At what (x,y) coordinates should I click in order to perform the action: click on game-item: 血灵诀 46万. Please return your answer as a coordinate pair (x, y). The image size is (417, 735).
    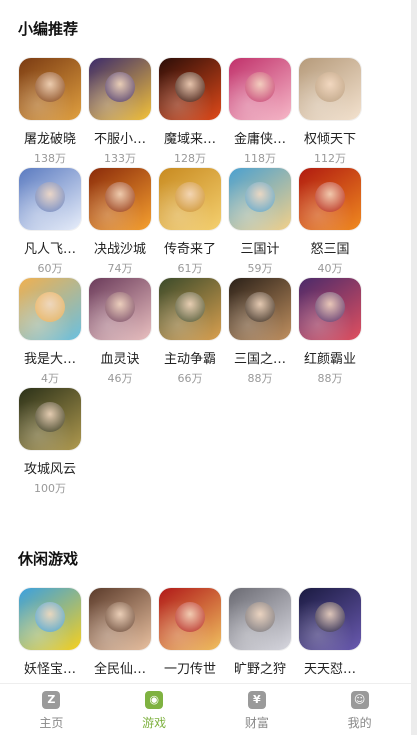
    Looking at the image, I should click on (120, 333).